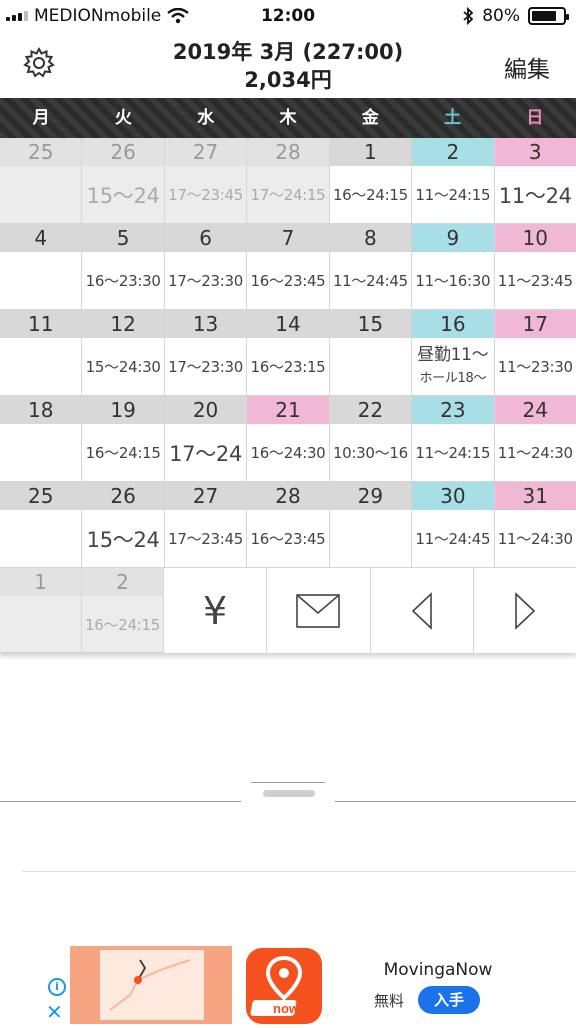 This screenshot has width=576, height=1028. What do you see at coordinates (535, 267) in the screenshot?
I see `calendar-day-cell: 10 11〜23:45` at bounding box center [535, 267].